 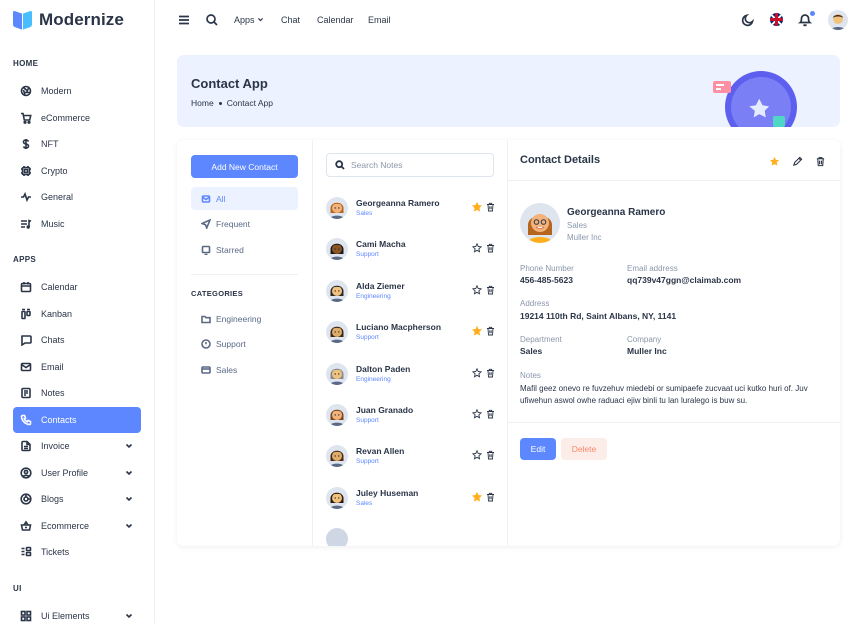 What do you see at coordinates (77, 526) in the screenshot?
I see `sidebar-item-ecommerce: Ecommerce` at bounding box center [77, 526].